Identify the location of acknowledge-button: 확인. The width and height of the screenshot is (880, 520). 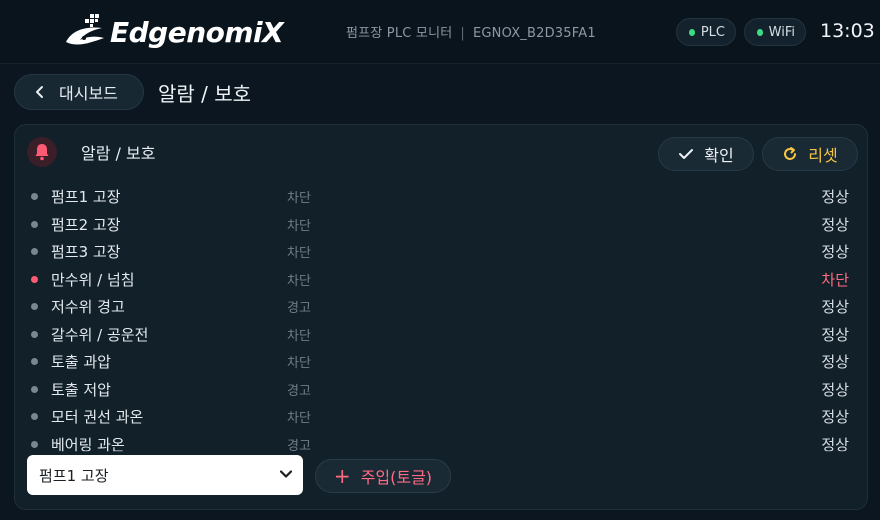
(706, 154).